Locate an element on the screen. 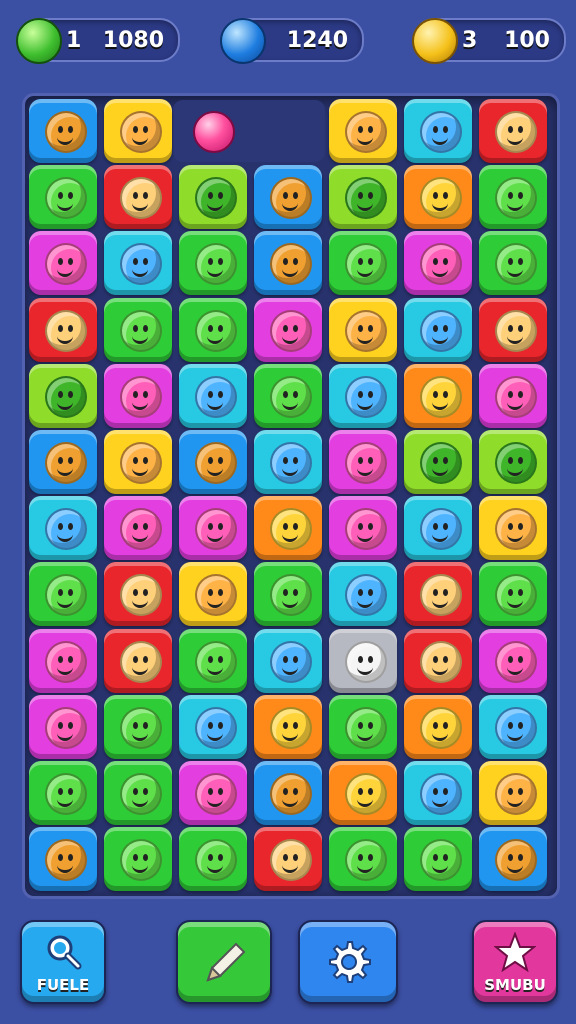 The image size is (576, 1024). settings-button is located at coordinates (348, 962).